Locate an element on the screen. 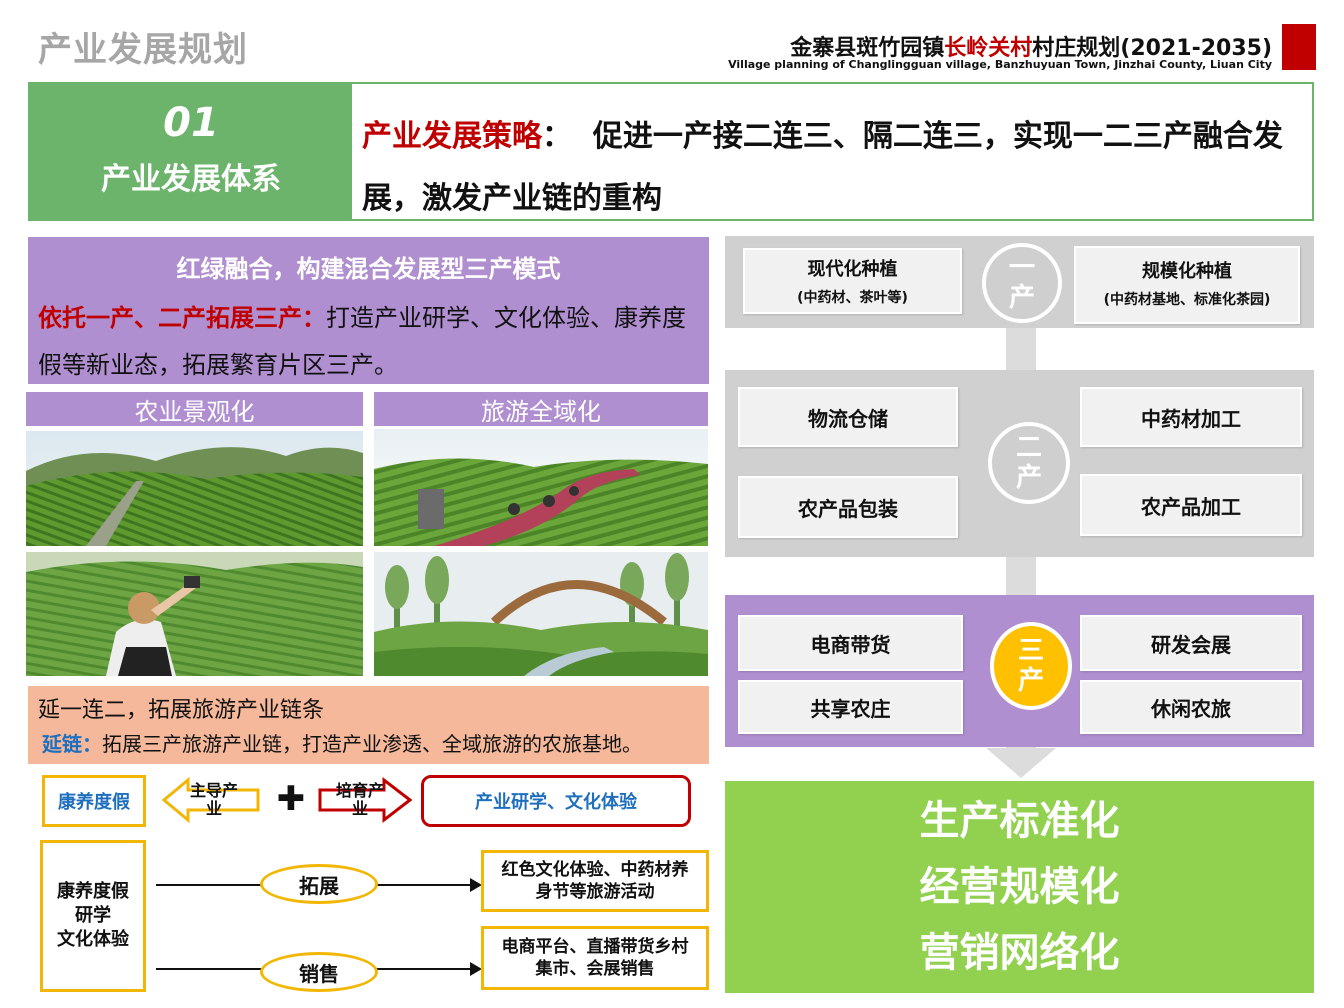  chain-extension-title: 延一连二，拓展旅游产业链条 is located at coordinates (181, 710).